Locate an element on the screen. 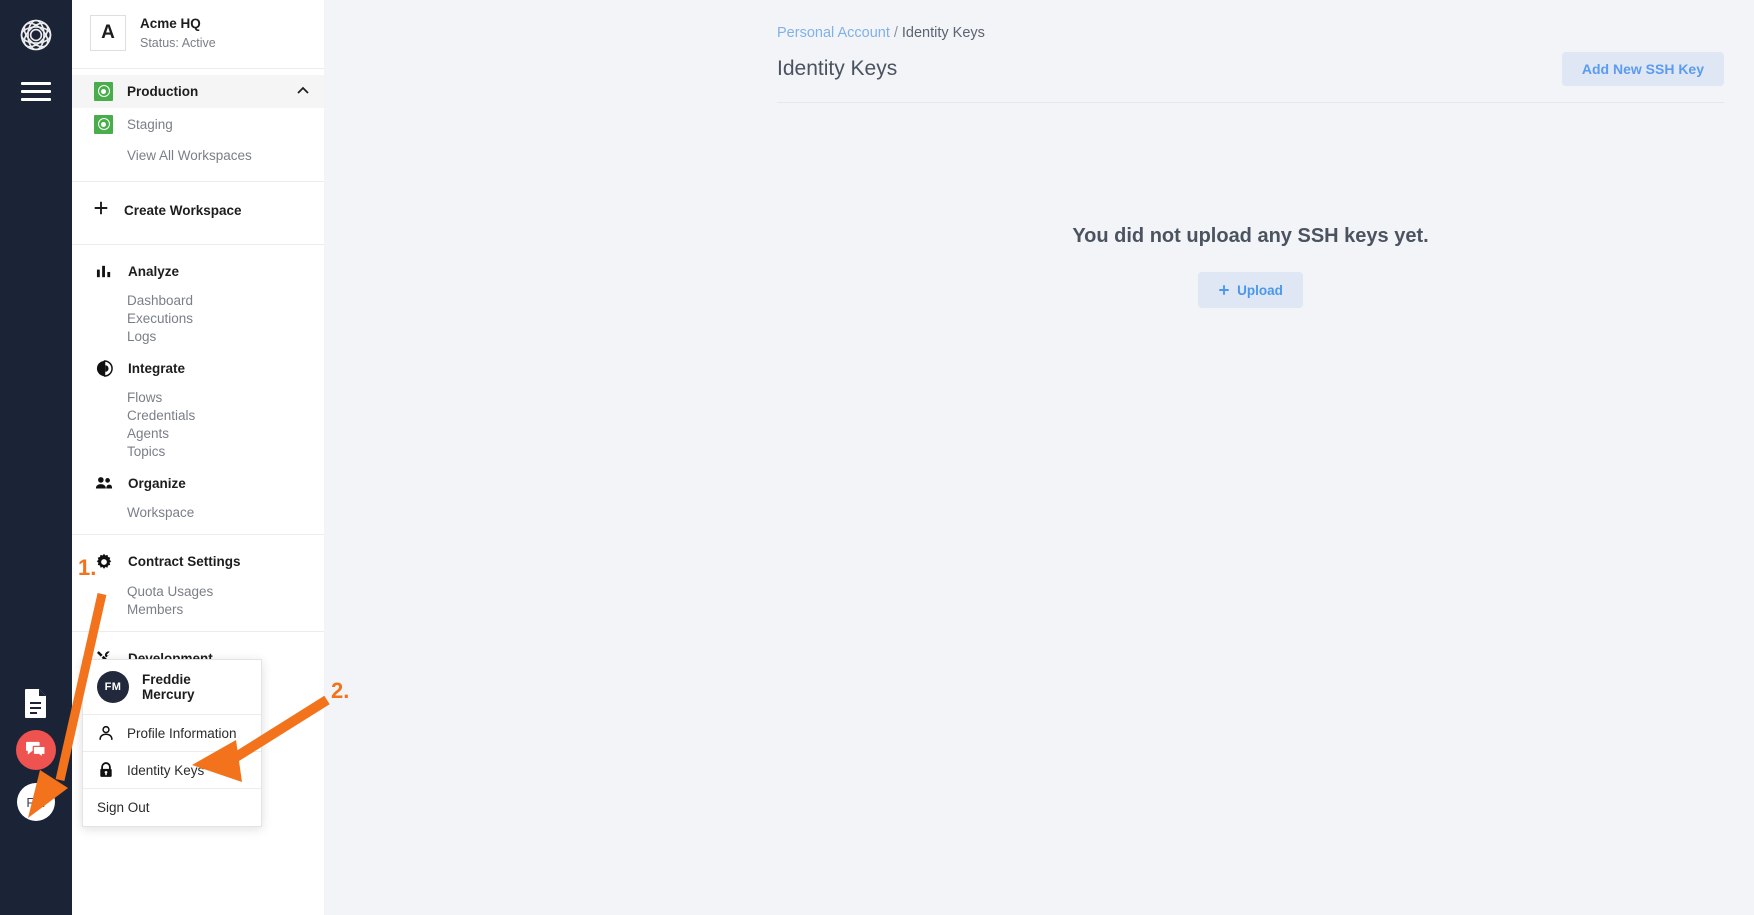  sidebar-sublist-integrate: Flows Credentials Agents Topics is located at coordinates (198, 424).